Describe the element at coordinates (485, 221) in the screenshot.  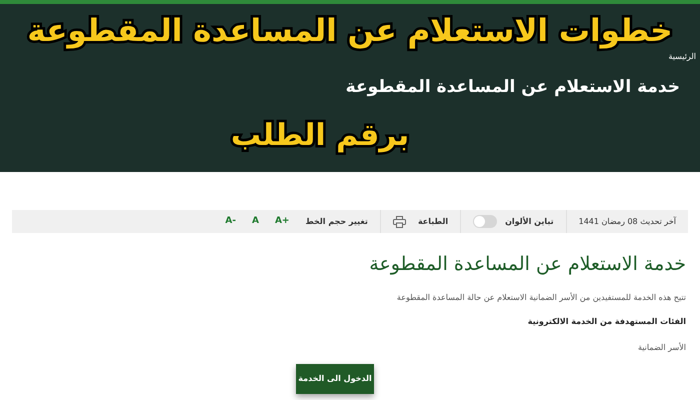
I see `contrast-toggle` at that location.